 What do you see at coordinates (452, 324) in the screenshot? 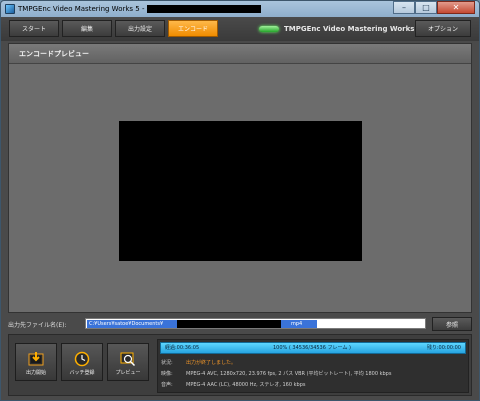
I see `browse-button: 参照` at bounding box center [452, 324].